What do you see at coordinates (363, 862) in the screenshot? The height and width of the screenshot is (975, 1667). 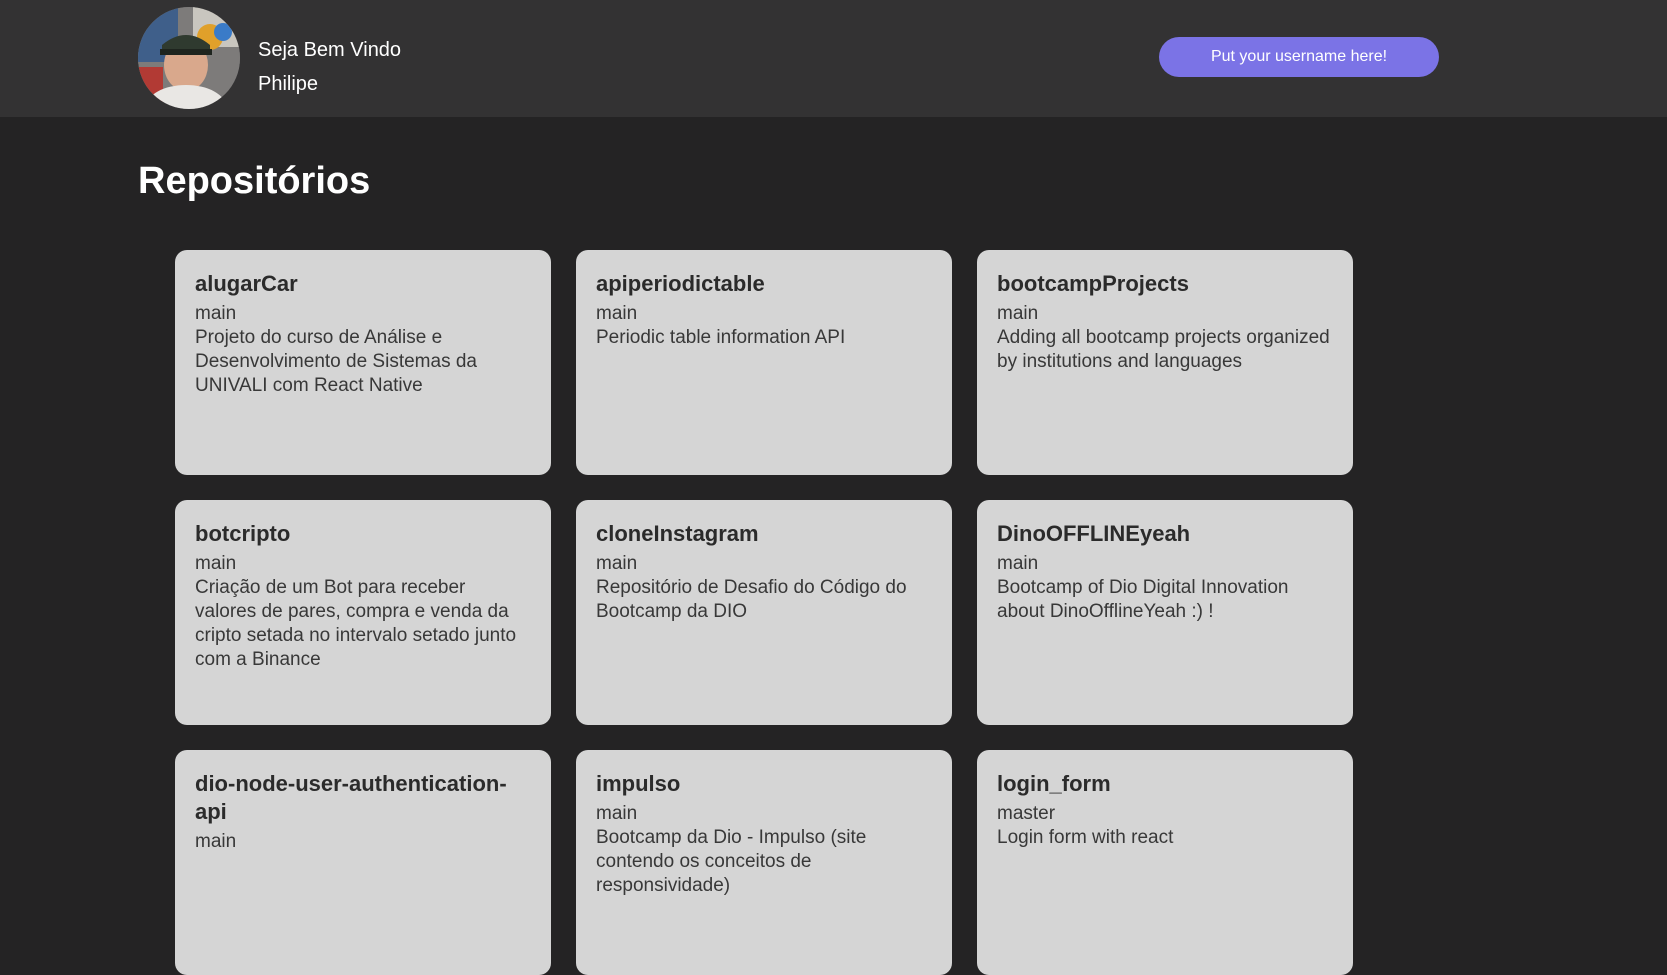 I see `repo-card: dio-node-user-authentication-api main` at bounding box center [363, 862].